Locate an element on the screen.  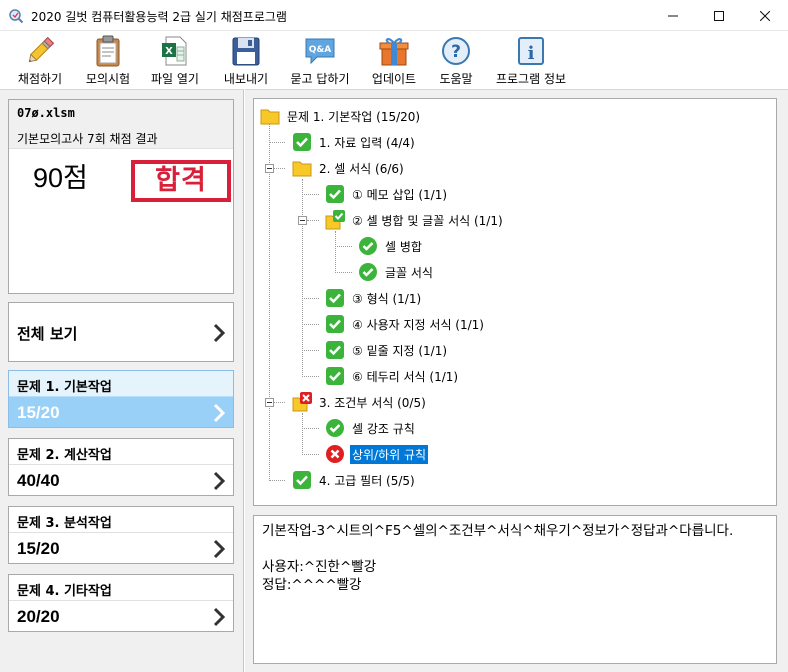
update-label: 업데이트 is located at coordinates (394, 79).